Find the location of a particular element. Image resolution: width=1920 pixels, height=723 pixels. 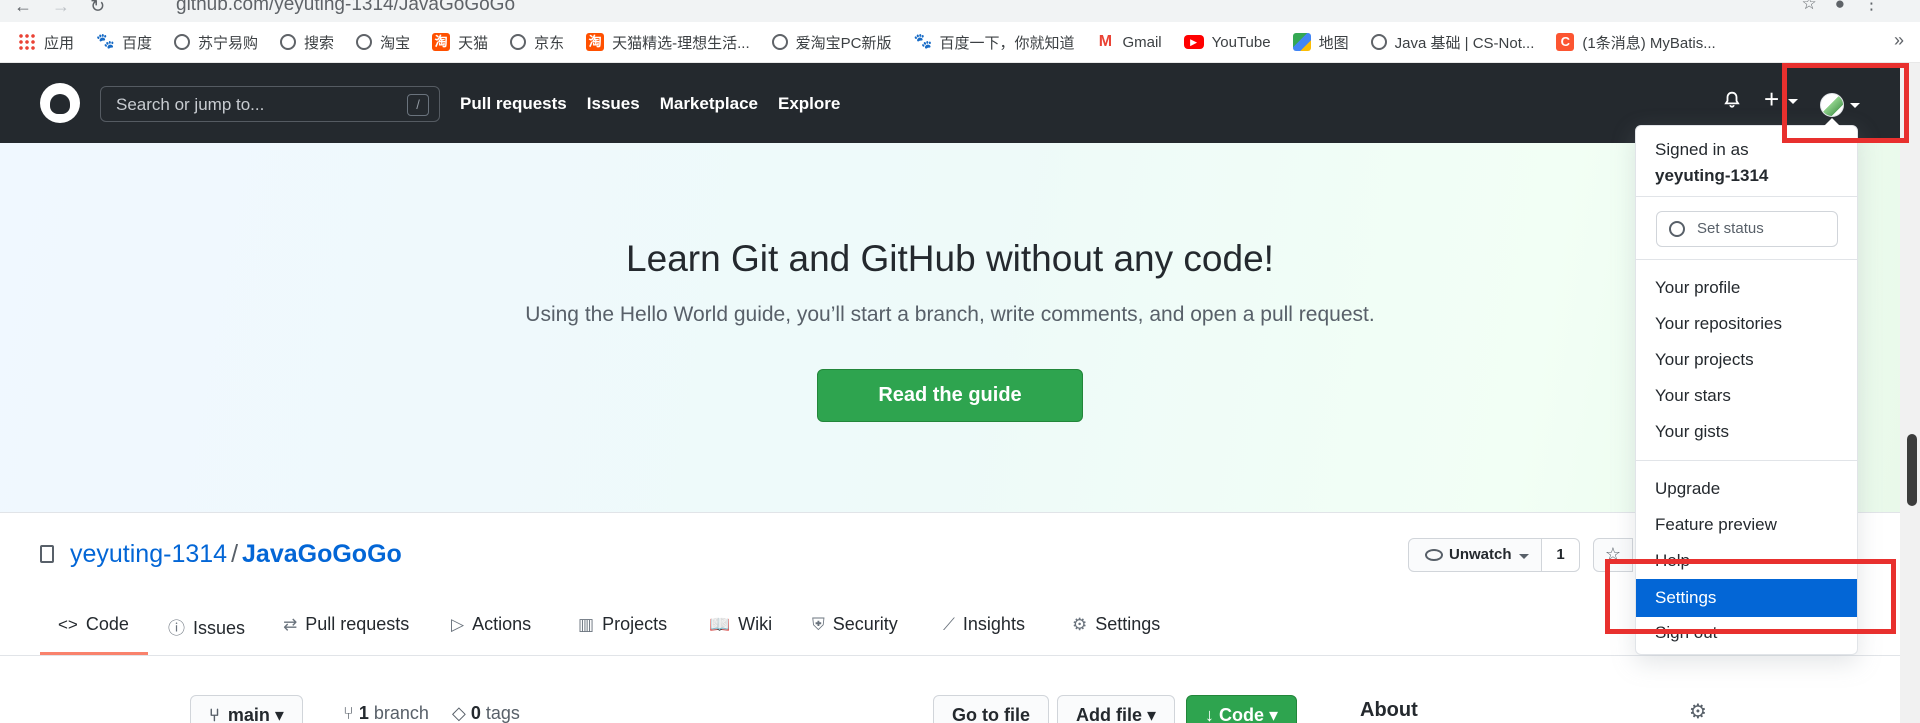

play-icon: ▷ is located at coordinates (458, 624).